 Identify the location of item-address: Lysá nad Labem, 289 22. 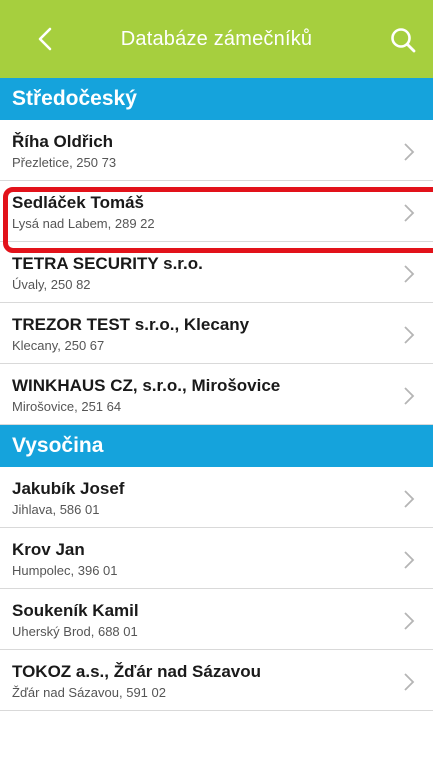
(83, 223).